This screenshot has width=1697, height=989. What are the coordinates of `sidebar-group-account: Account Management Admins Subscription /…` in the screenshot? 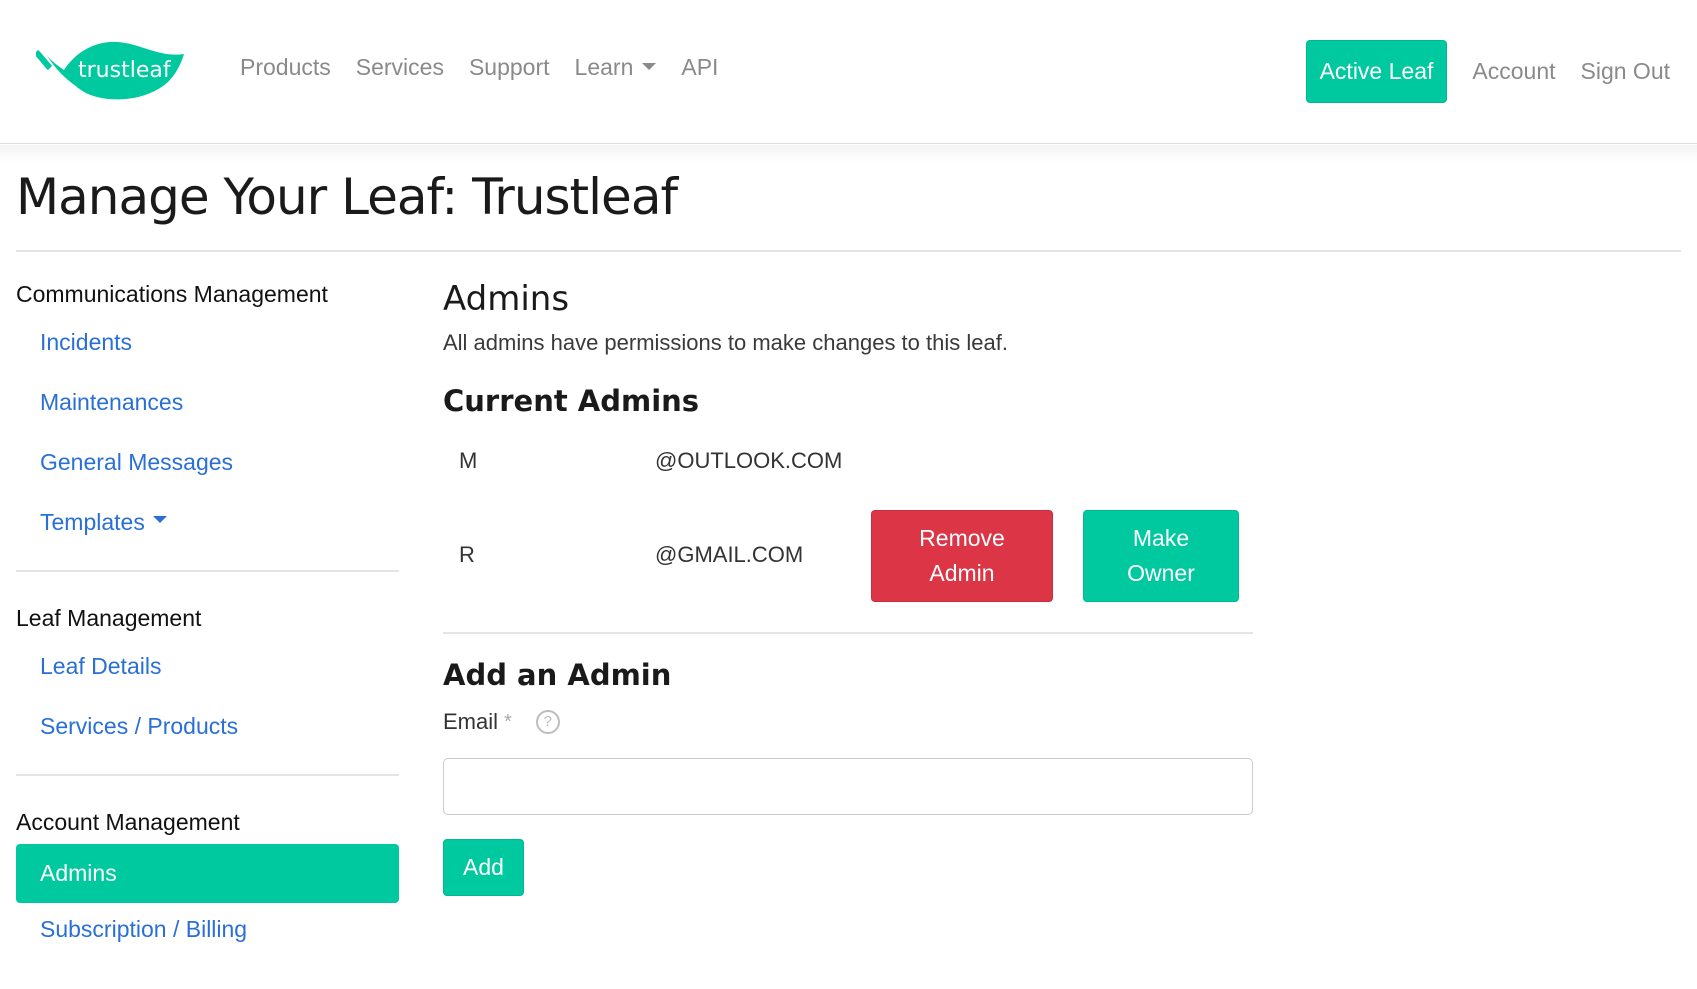 It's located at (207, 883).